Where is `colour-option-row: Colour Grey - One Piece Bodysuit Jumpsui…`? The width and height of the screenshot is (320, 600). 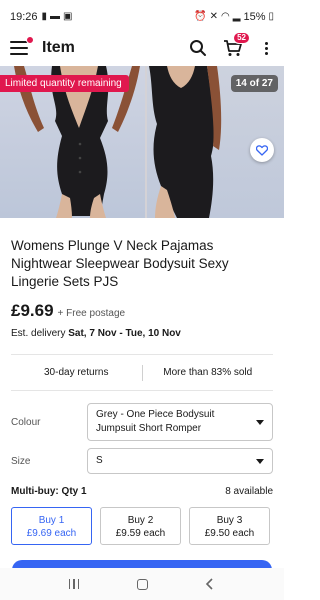
colour-option-row: Colour Grey - One Piece Bodysuit Jumpsui… is located at coordinates (142, 422).